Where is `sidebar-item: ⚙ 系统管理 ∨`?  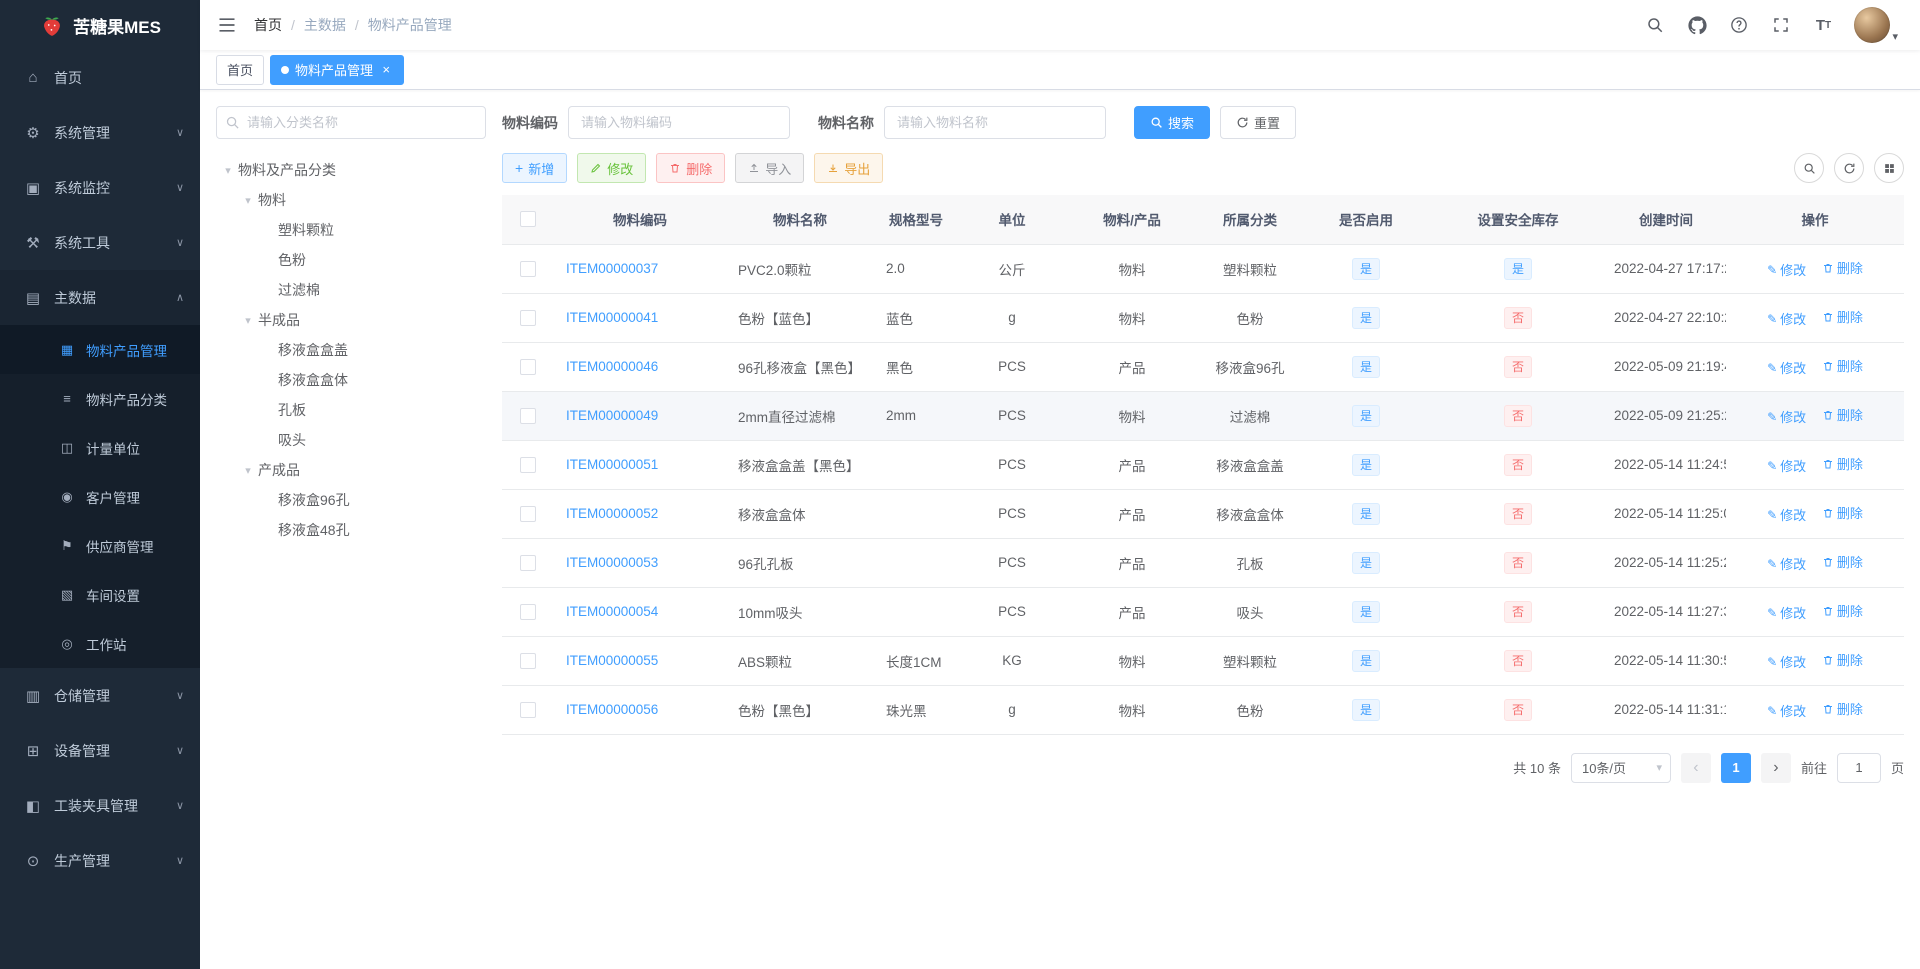
sidebar-item: ⚙ 系统管理 ∨ is located at coordinates (100, 132).